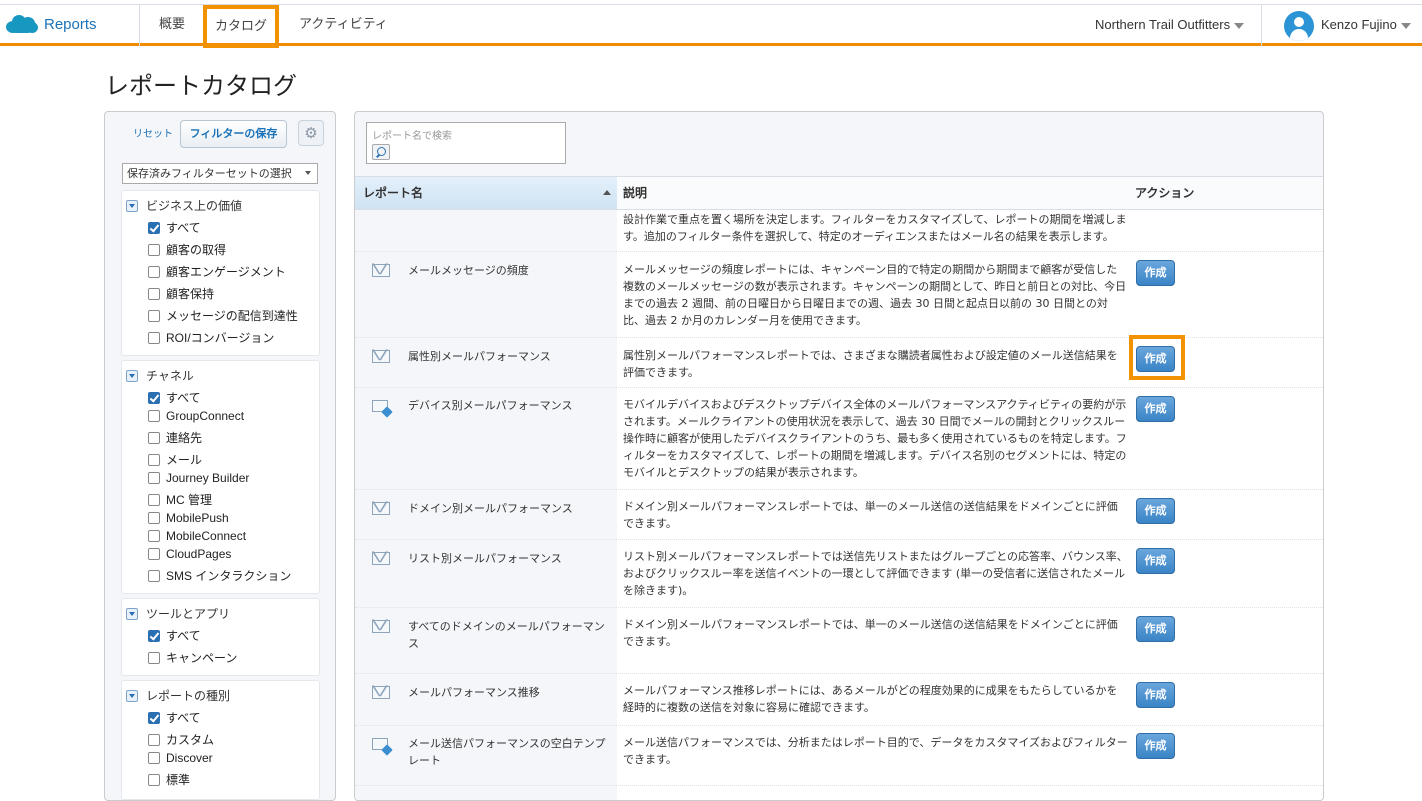  I want to click on app-brand: Reports, so click(51, 24).